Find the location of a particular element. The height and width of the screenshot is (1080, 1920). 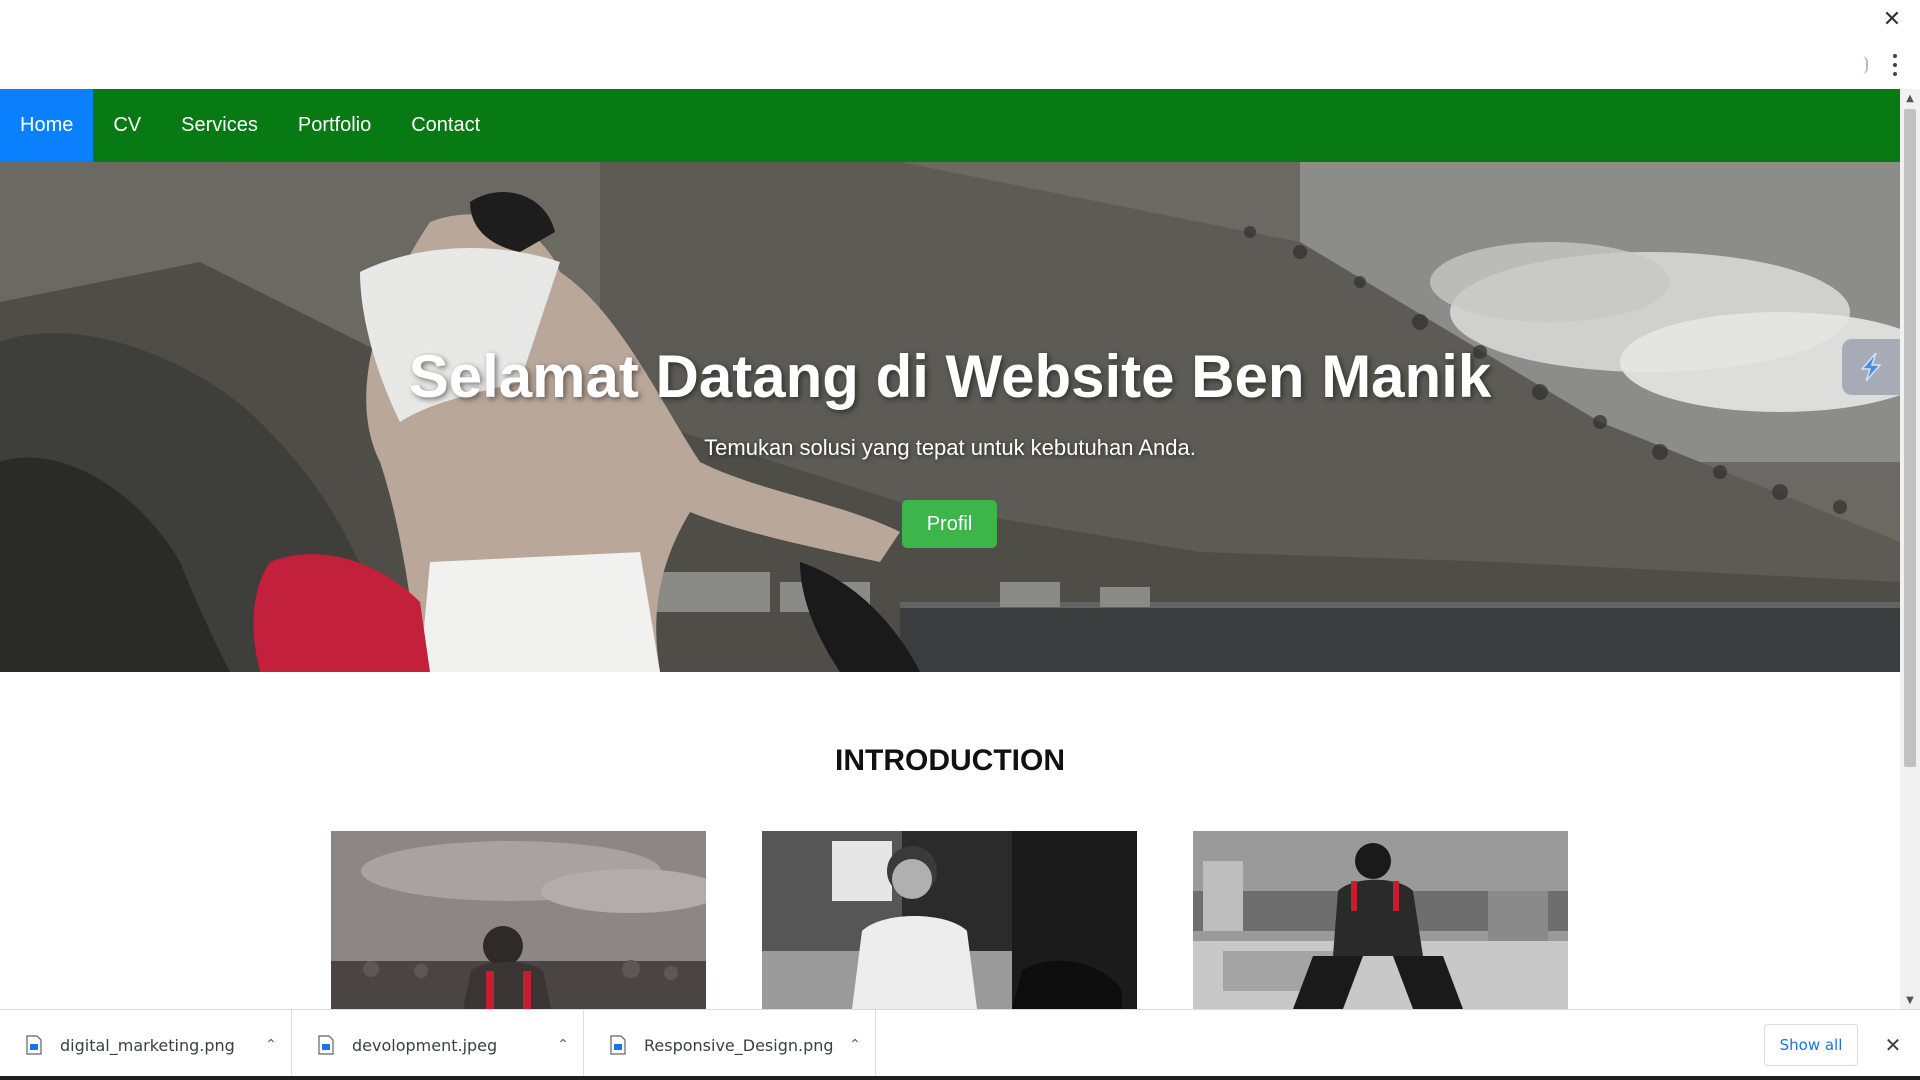

page-scrollbar: ▲ ▼ is located at coordinates (1910, 549).